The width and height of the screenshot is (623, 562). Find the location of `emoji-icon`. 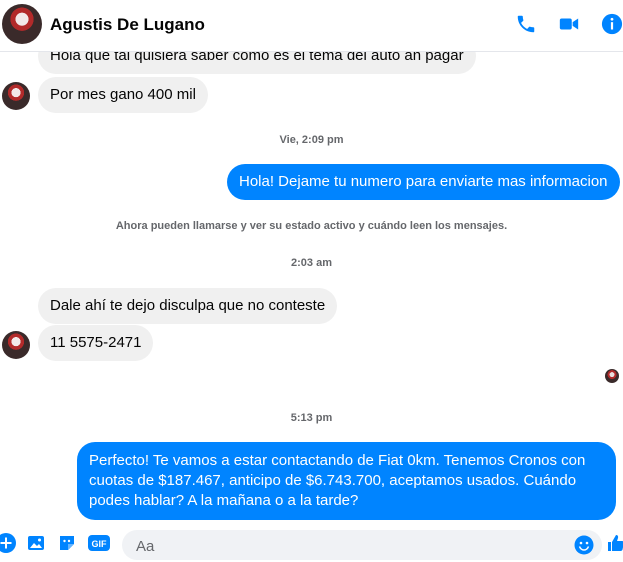

emoji-icon is located at coordinates (584, 545).